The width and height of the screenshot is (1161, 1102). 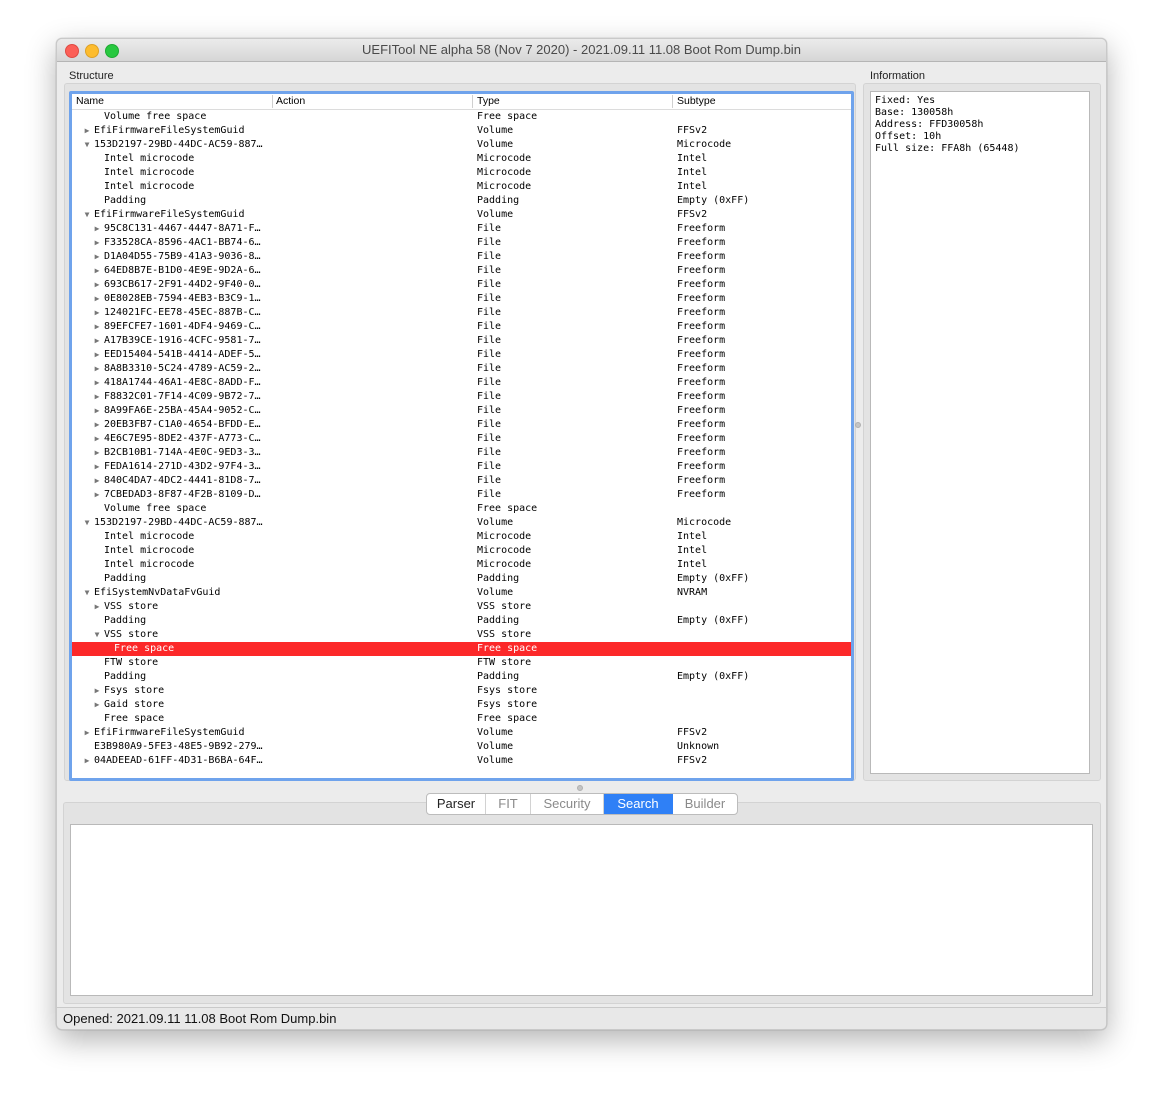 What do you see at coordinates (461, 719) in the screenshot?
I see `tree-row: Free space Free space` at bounding box center [461, 719].